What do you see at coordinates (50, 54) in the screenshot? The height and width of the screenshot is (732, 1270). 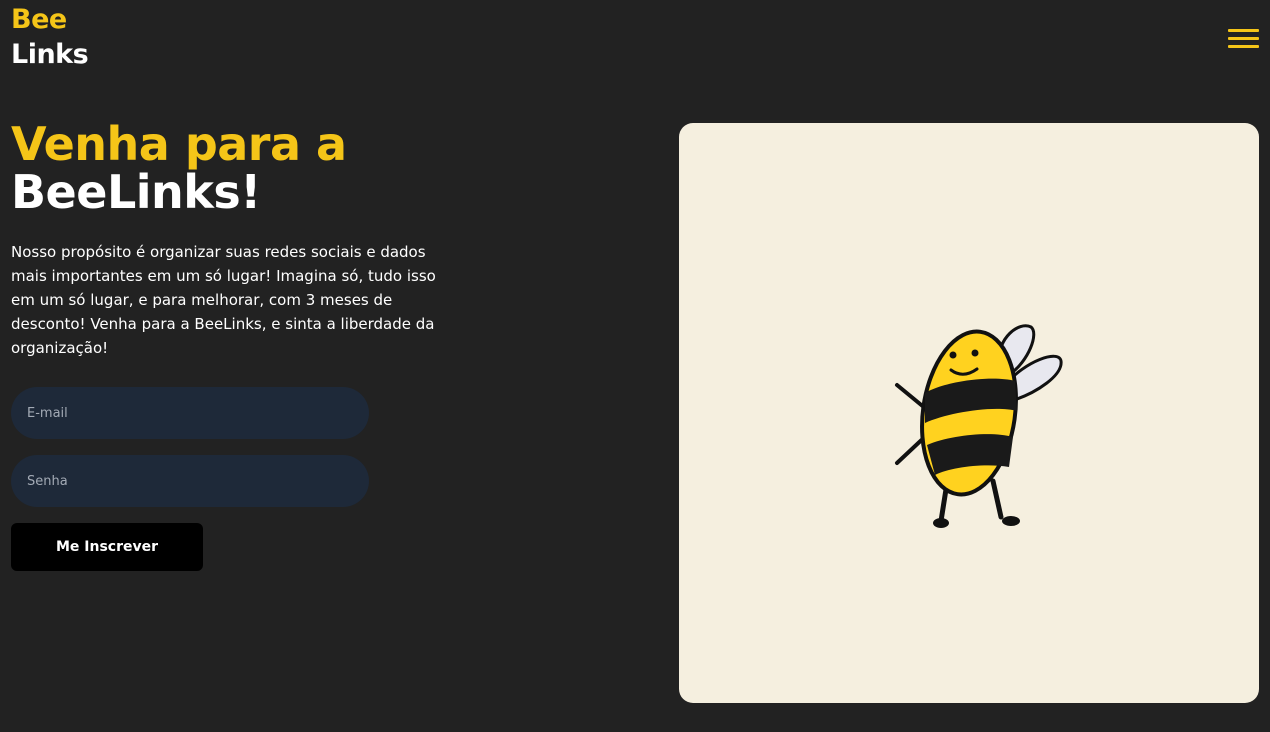 I see `logo-links-text: Links` at bounding box center [50, 54].